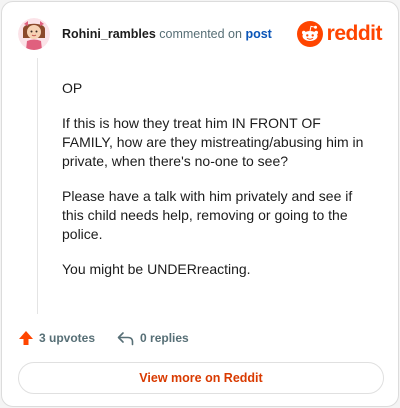  I want to click on comment-paragraph: OP, so click(72, 88).